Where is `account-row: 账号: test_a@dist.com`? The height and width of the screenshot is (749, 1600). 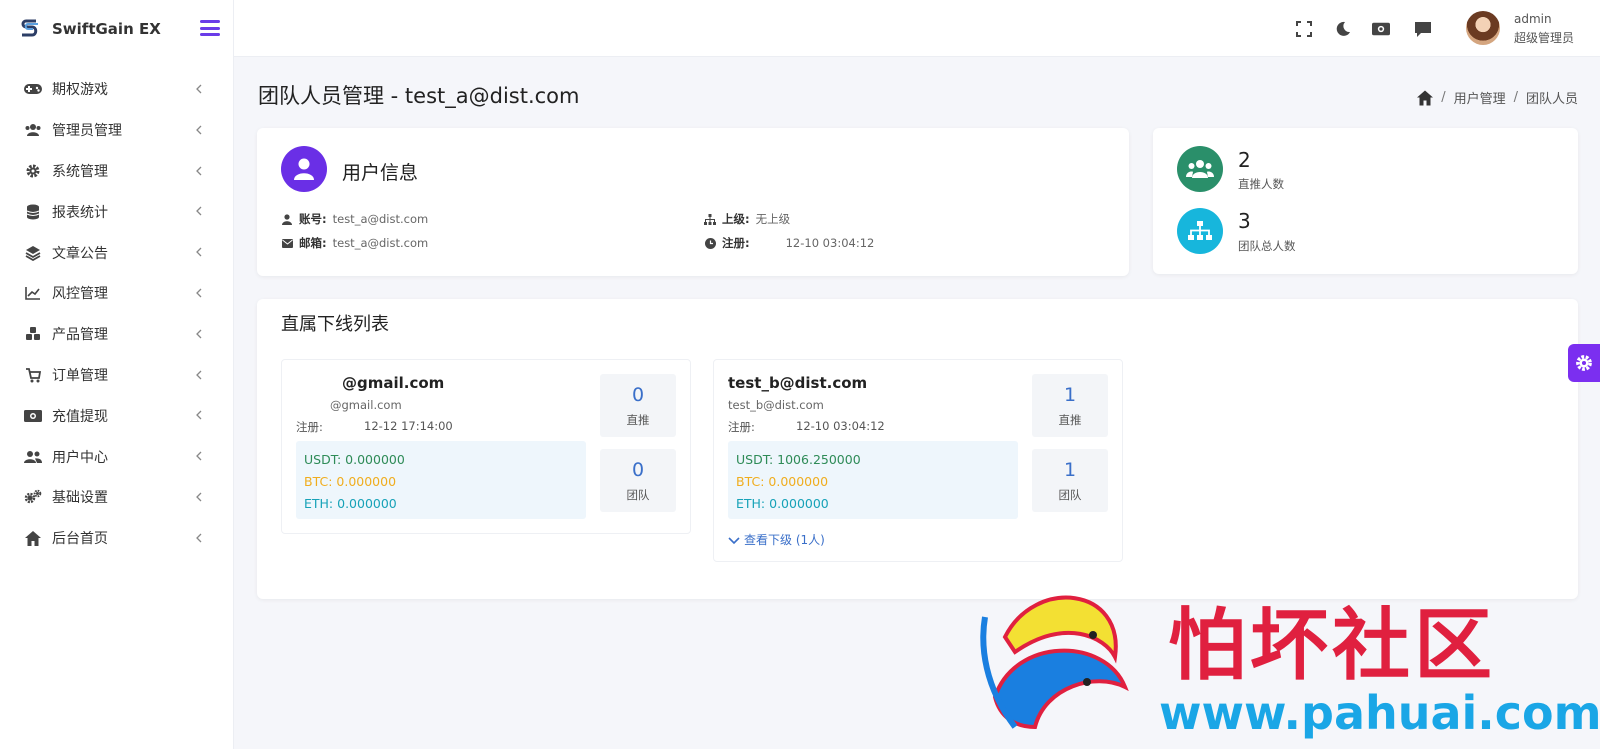 account-row: 账号: test_a@dist.com is located at coordinates (354, 219).